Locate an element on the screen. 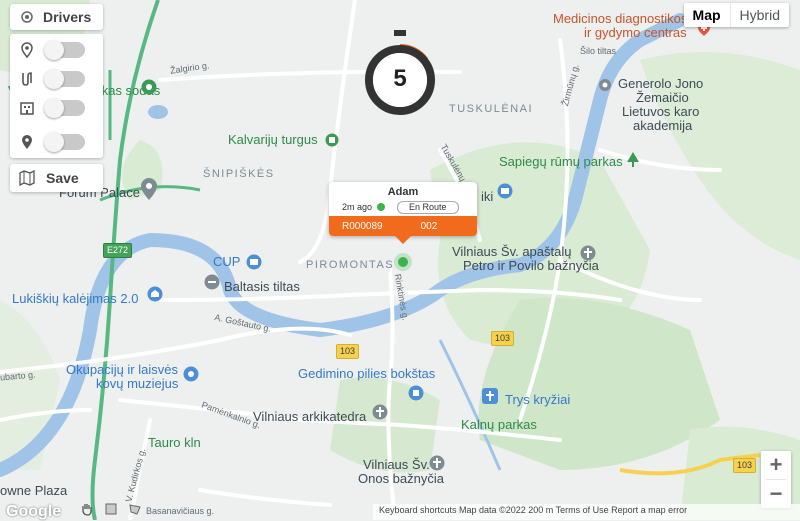  place-label-tauro-kalnas: Tauro kln is located at coordinates (174, 443).